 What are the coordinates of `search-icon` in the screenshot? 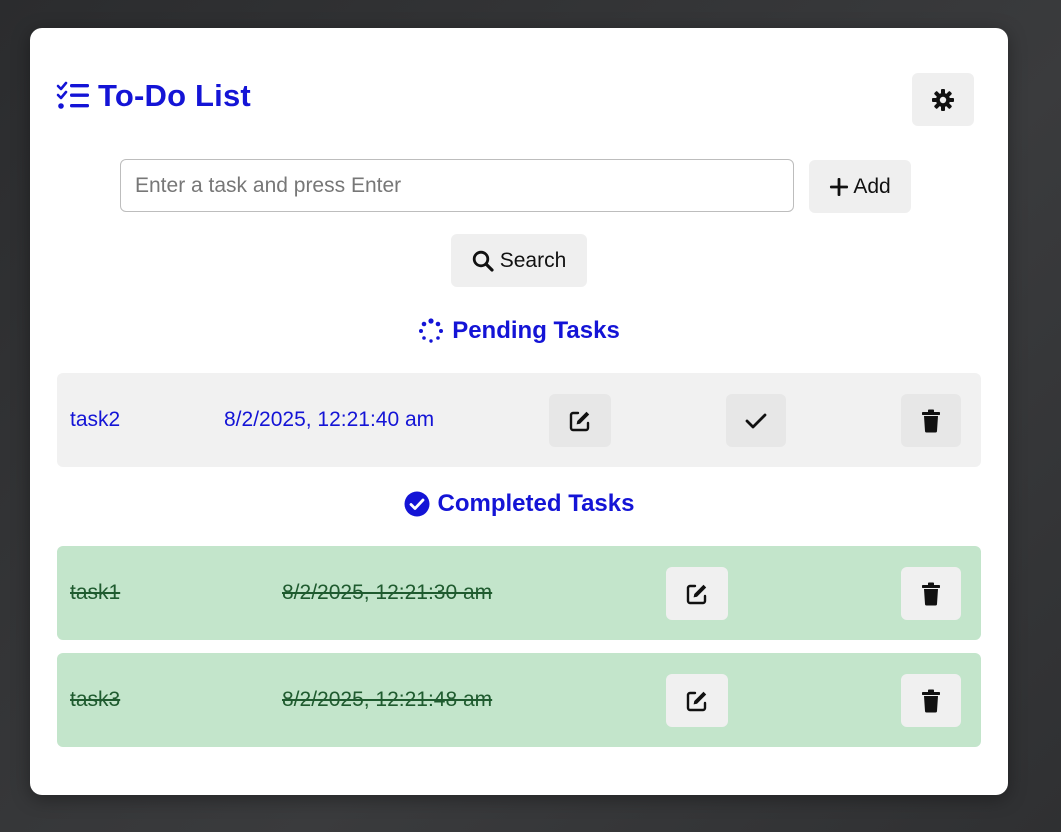 It's located at (483, 261).